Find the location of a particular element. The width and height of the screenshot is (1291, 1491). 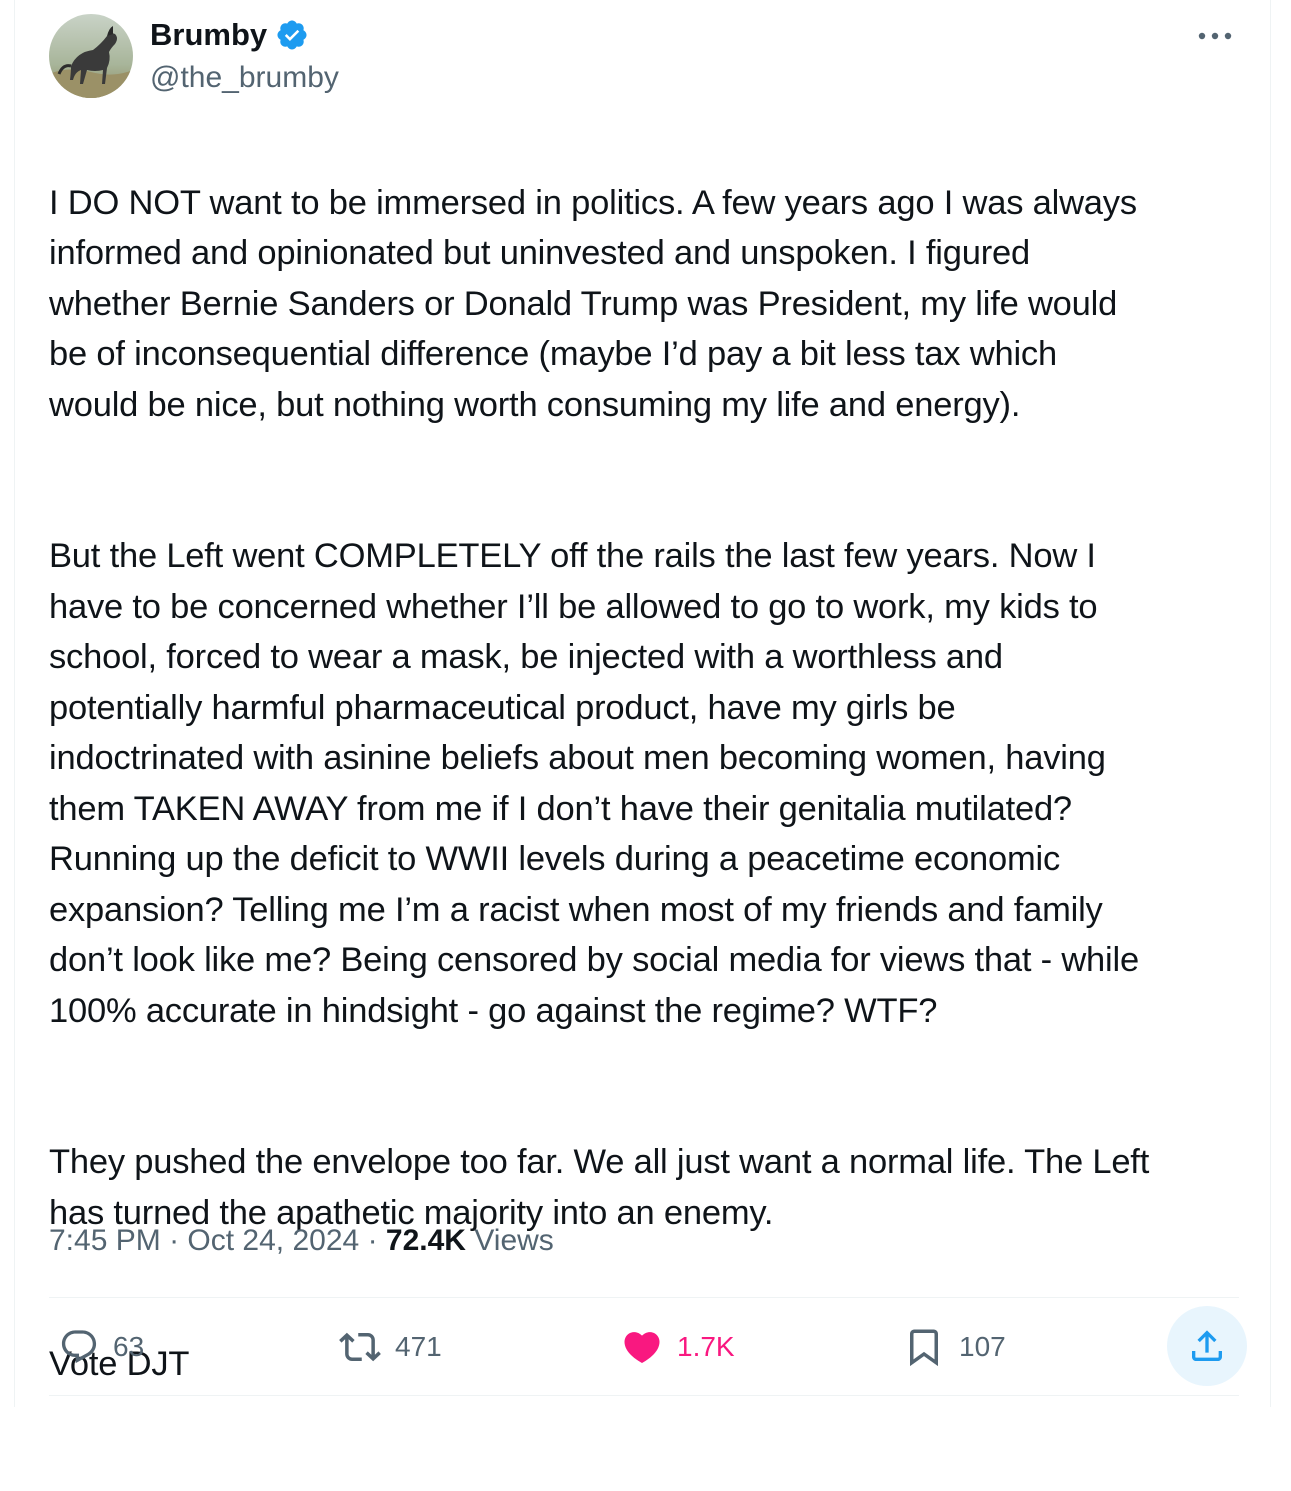

more-options-button is located at coordinates (1215, 36).